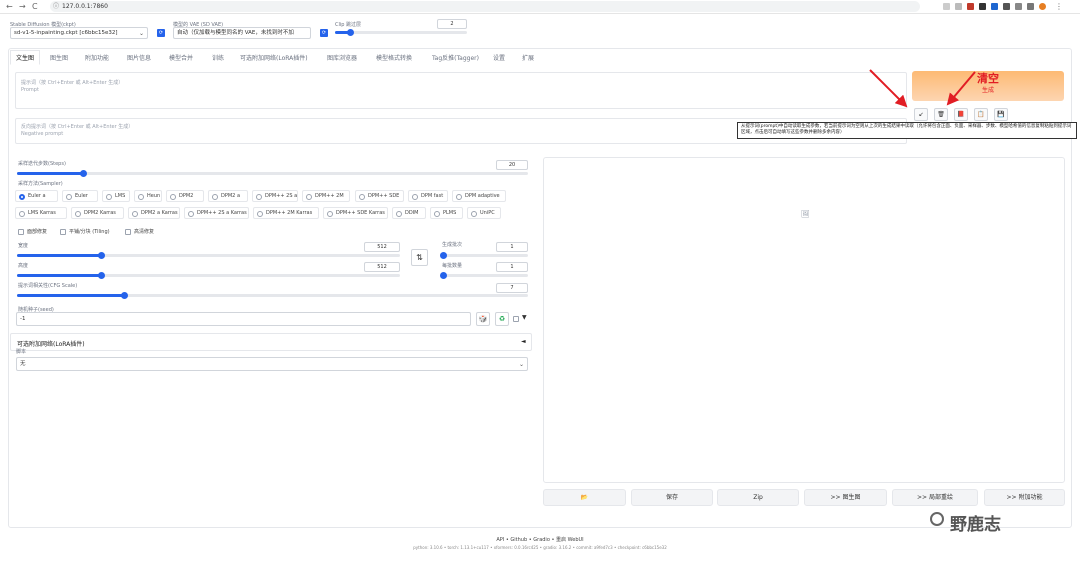  Describe the element at coordinates (242, 33) in the screenshot. I see `vae-select: 自动（仅加载与模型同名的 VAE，未找到时不加` at that location.